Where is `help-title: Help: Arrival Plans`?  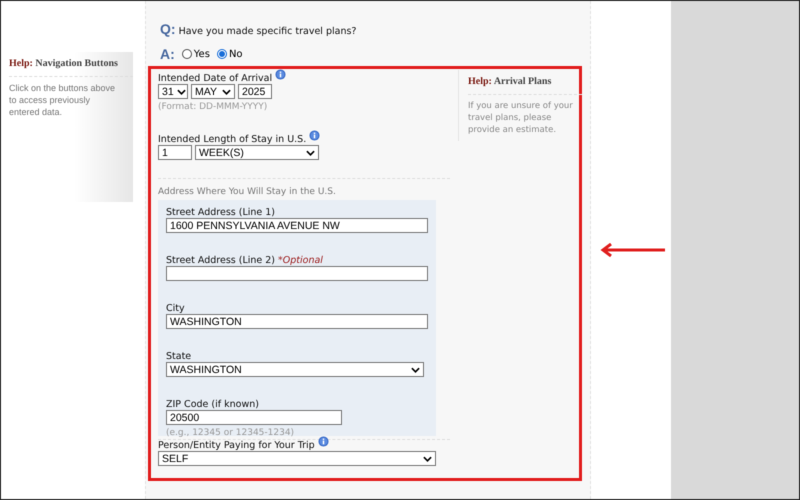
help-title: Help: Arrival Plans is located at coordinates (525, 82).